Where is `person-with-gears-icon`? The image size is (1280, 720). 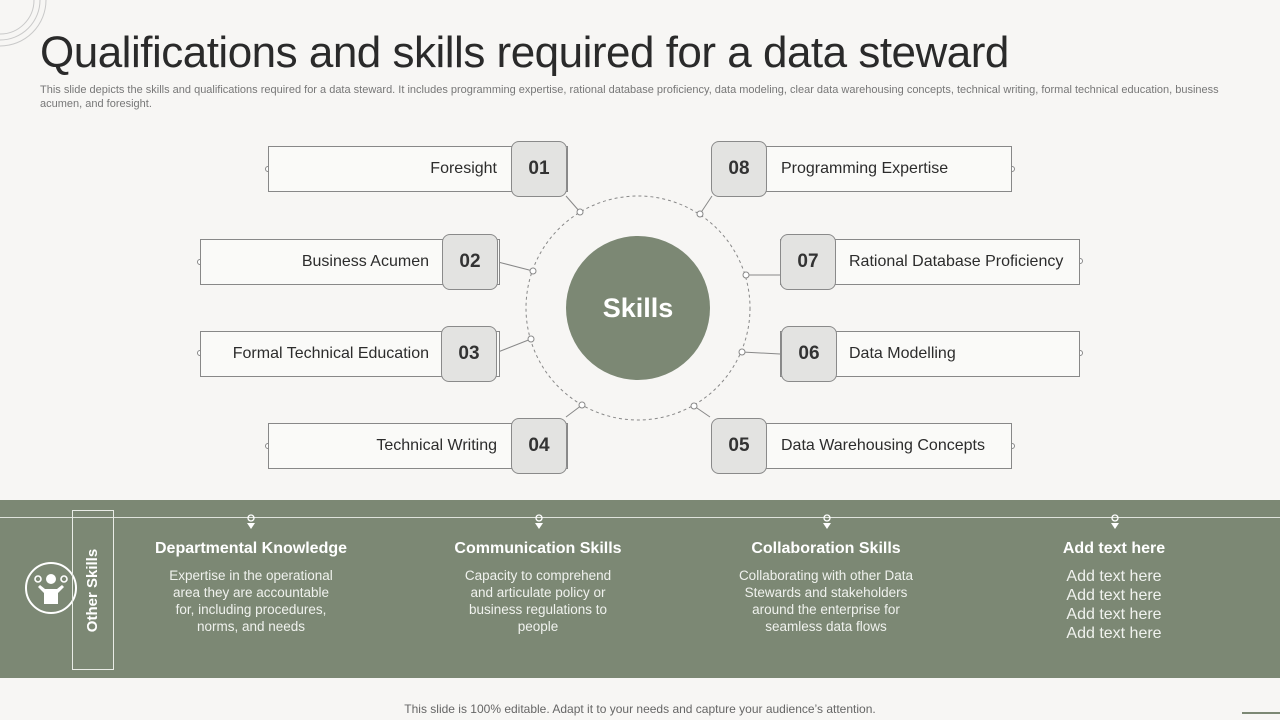 person-with-gears-icon is located at coordinates (51, 588).